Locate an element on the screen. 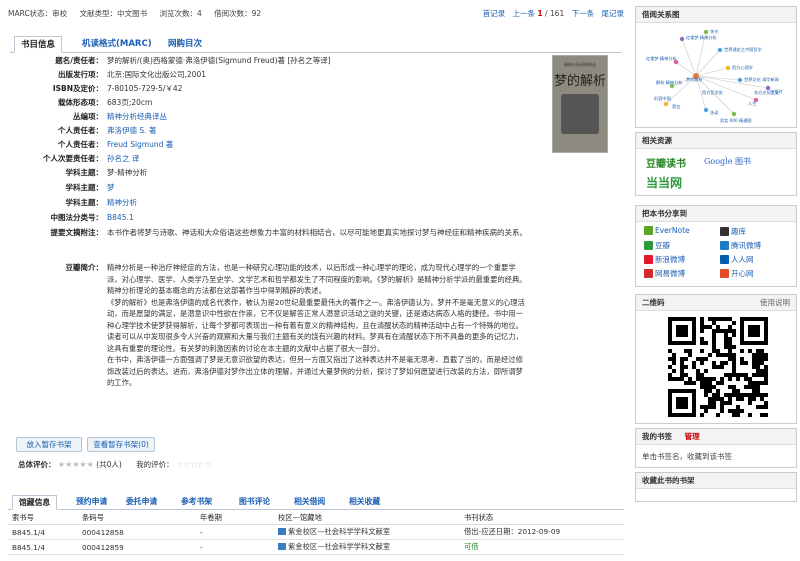  graph-node-label: 东方文化之史 is located at coordinates (767, 92).